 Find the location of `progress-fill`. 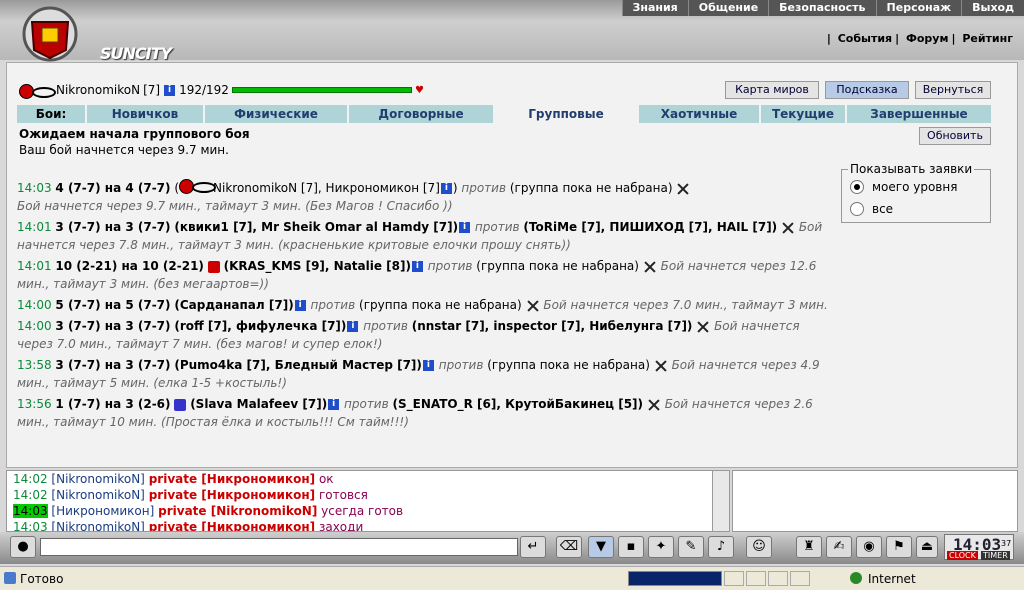

progress-fill is located at coordinates (675, 578).